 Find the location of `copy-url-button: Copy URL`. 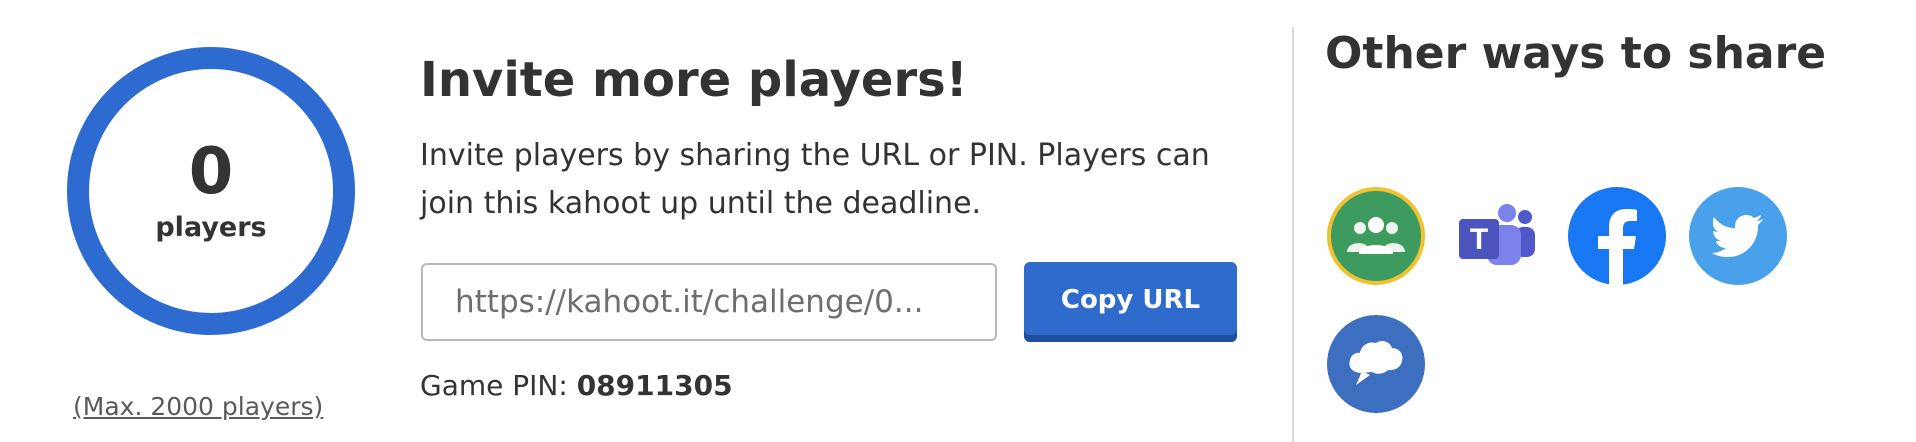

copy-url-button: Copy URL is located at coordinates (1130, 302).